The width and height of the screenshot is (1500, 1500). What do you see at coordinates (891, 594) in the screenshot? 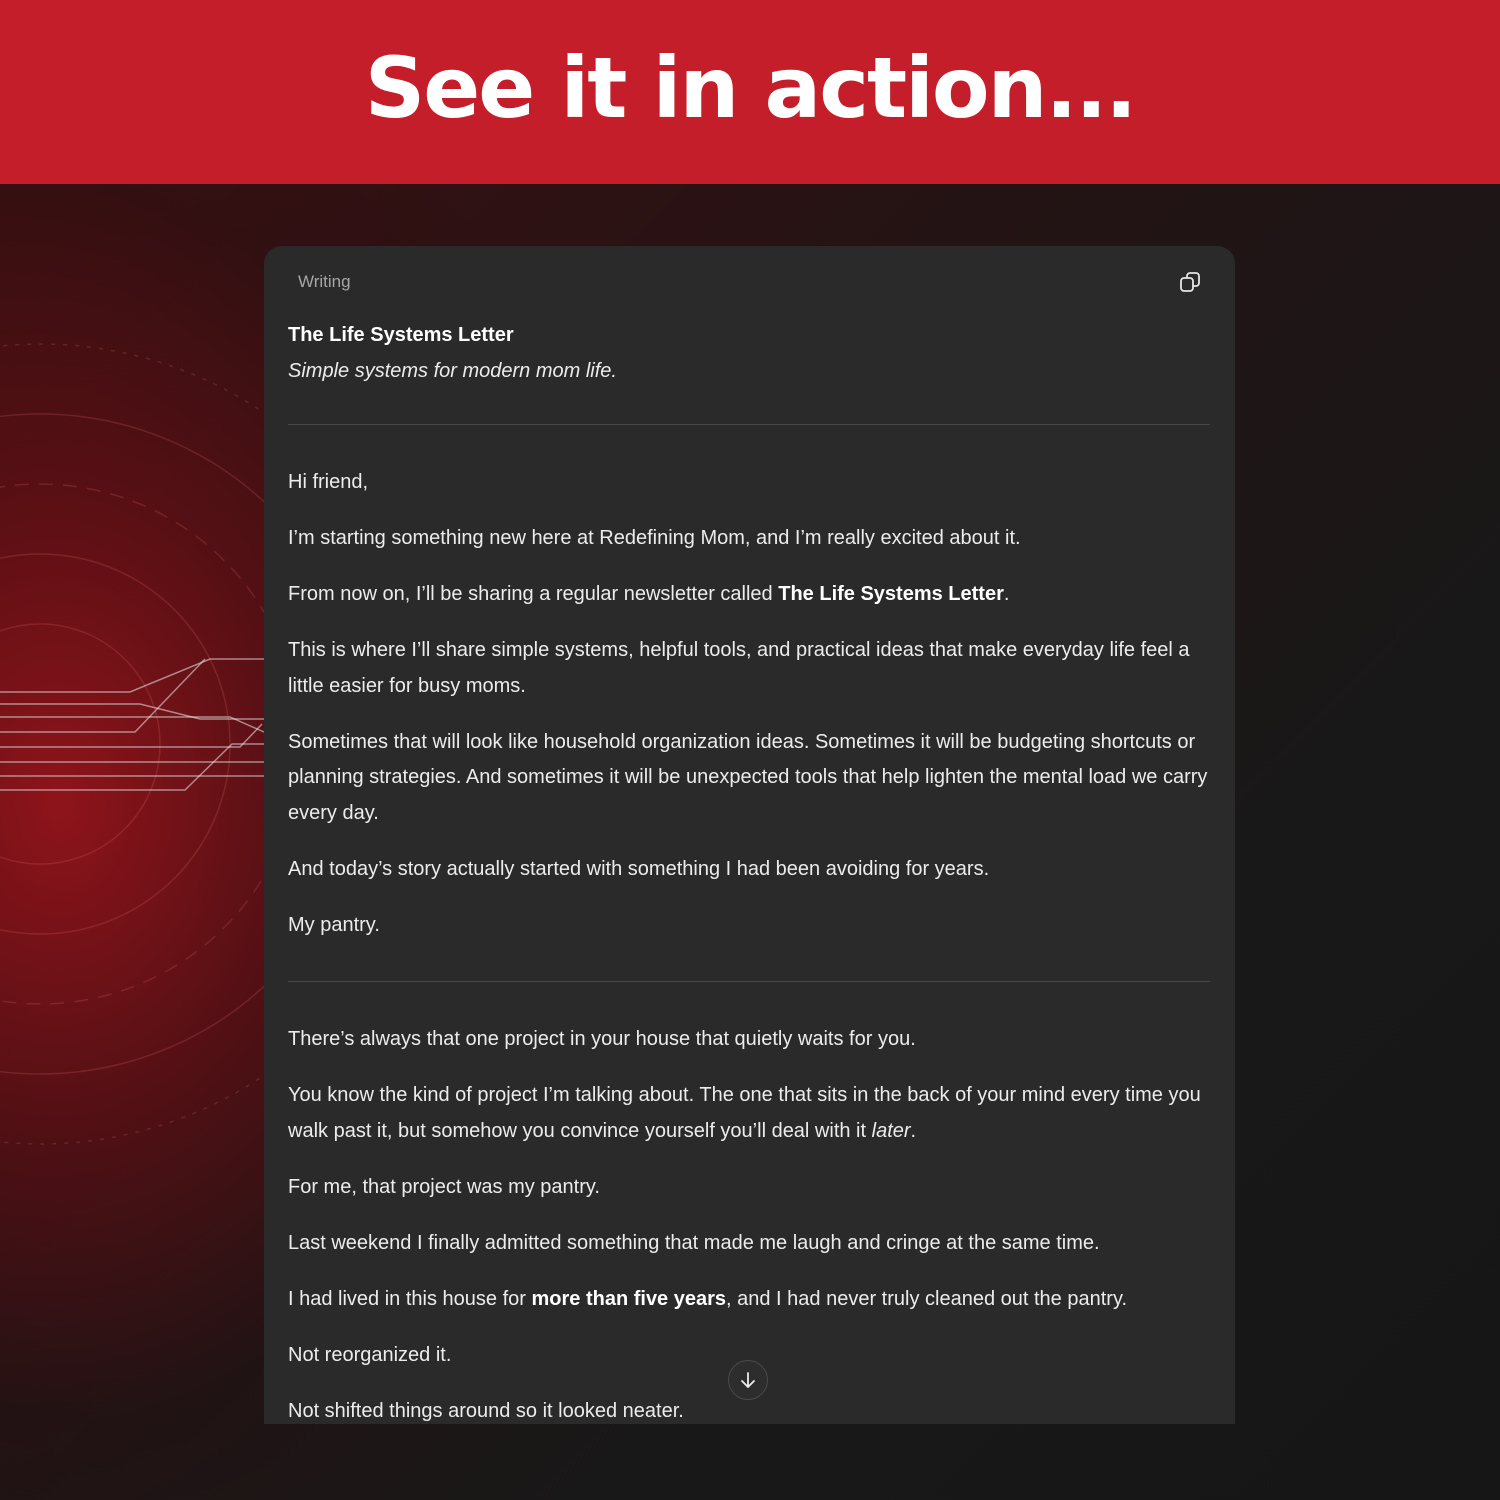
I see `bold-text: The Life Systems Letter` at bounding box center [891, 594].